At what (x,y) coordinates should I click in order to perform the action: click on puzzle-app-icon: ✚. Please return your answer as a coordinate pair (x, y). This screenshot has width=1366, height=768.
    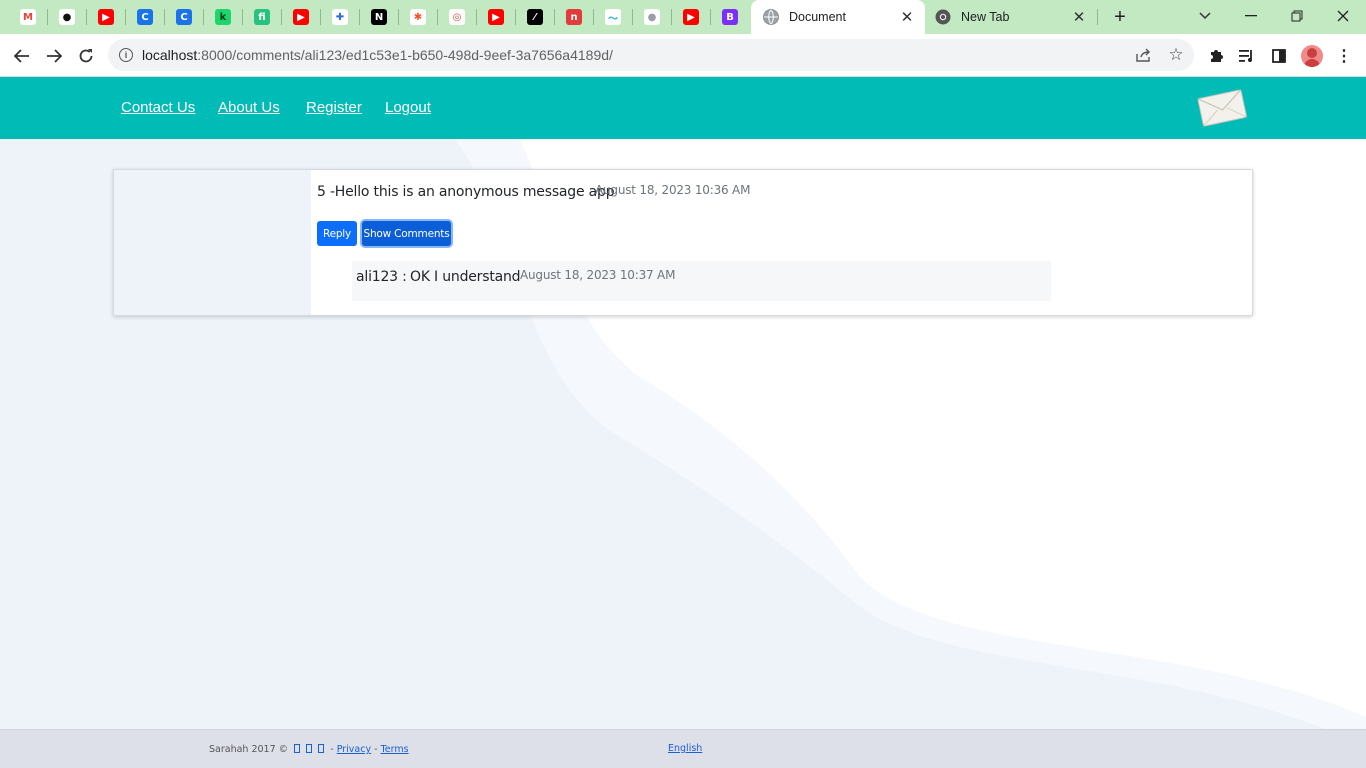
    Looking at the image, I should click on (340, 17).